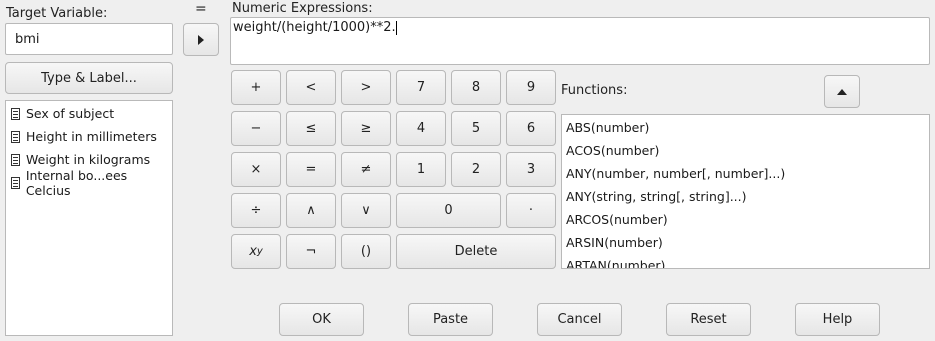  I want to click on parentheses-button: (), so click(366, 251).